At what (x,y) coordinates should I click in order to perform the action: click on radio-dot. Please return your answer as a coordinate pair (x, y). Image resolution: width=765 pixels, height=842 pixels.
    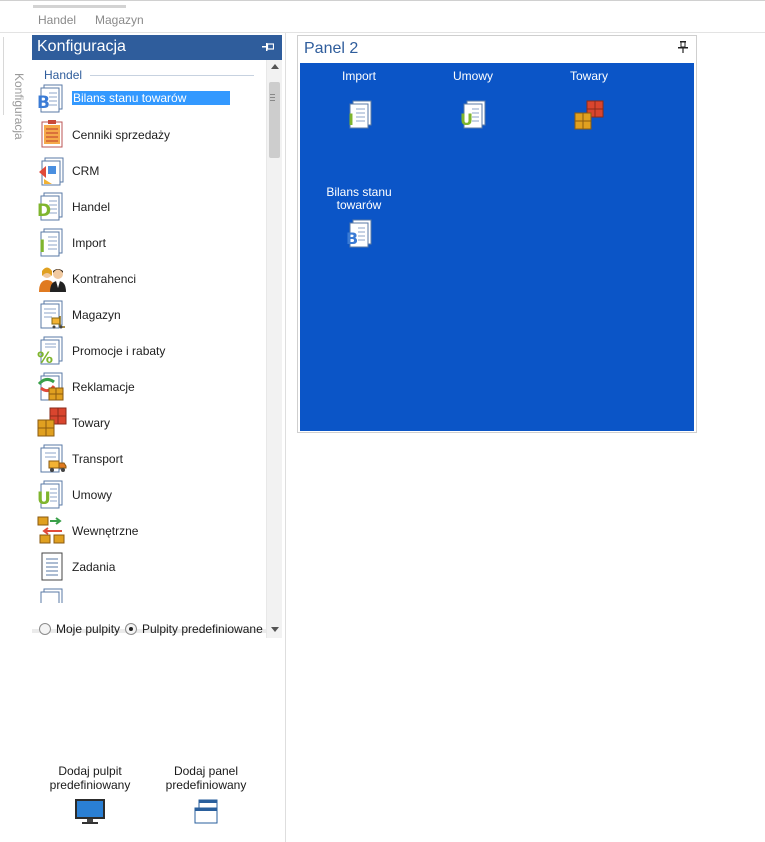
    Looking at the image, I should click on (131, 629).